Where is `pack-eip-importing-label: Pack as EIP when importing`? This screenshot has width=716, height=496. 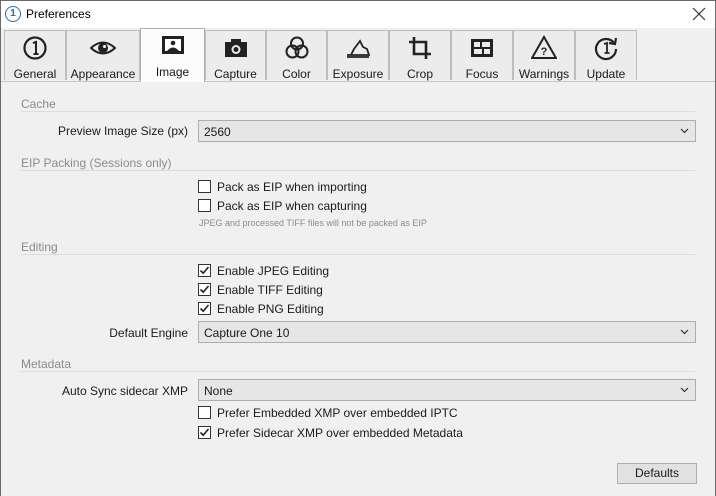
pack-eip-importing-label: Pack as EIP when importing is located at coordinates (292, 187).